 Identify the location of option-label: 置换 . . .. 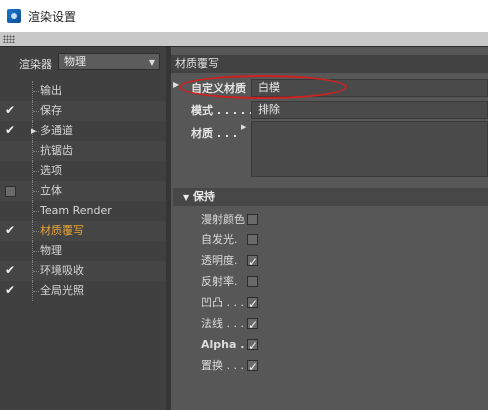
(222, 365).